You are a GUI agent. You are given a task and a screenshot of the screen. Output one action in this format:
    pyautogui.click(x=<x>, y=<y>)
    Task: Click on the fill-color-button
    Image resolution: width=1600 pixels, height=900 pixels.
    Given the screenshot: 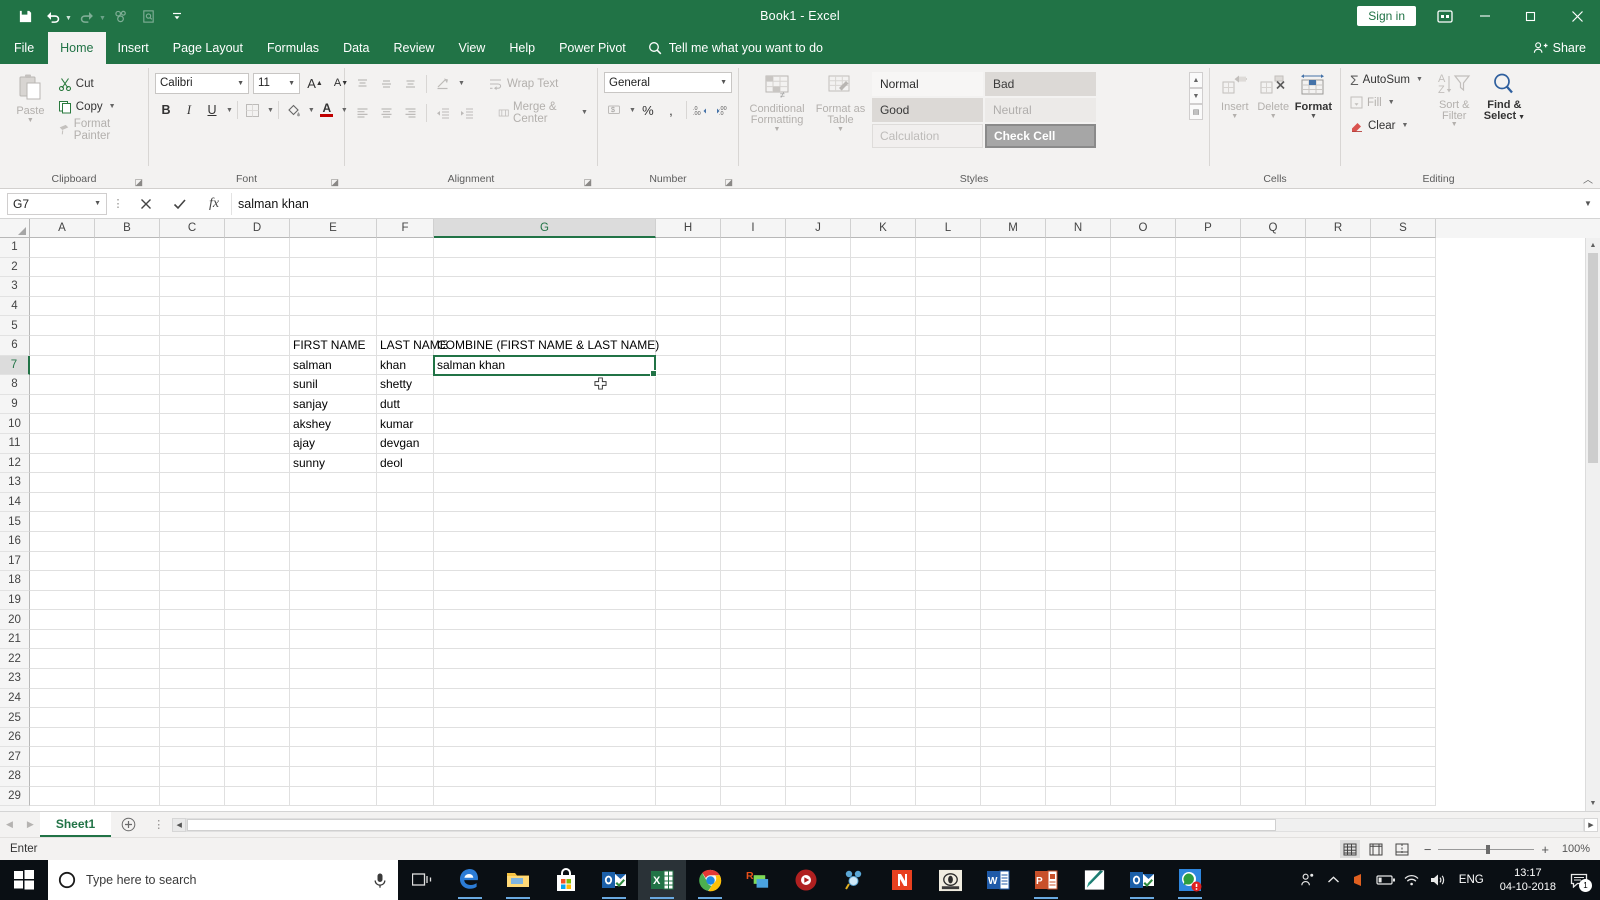 What is the action you would take?
    pyautogui.click(x=294, y=110)
    